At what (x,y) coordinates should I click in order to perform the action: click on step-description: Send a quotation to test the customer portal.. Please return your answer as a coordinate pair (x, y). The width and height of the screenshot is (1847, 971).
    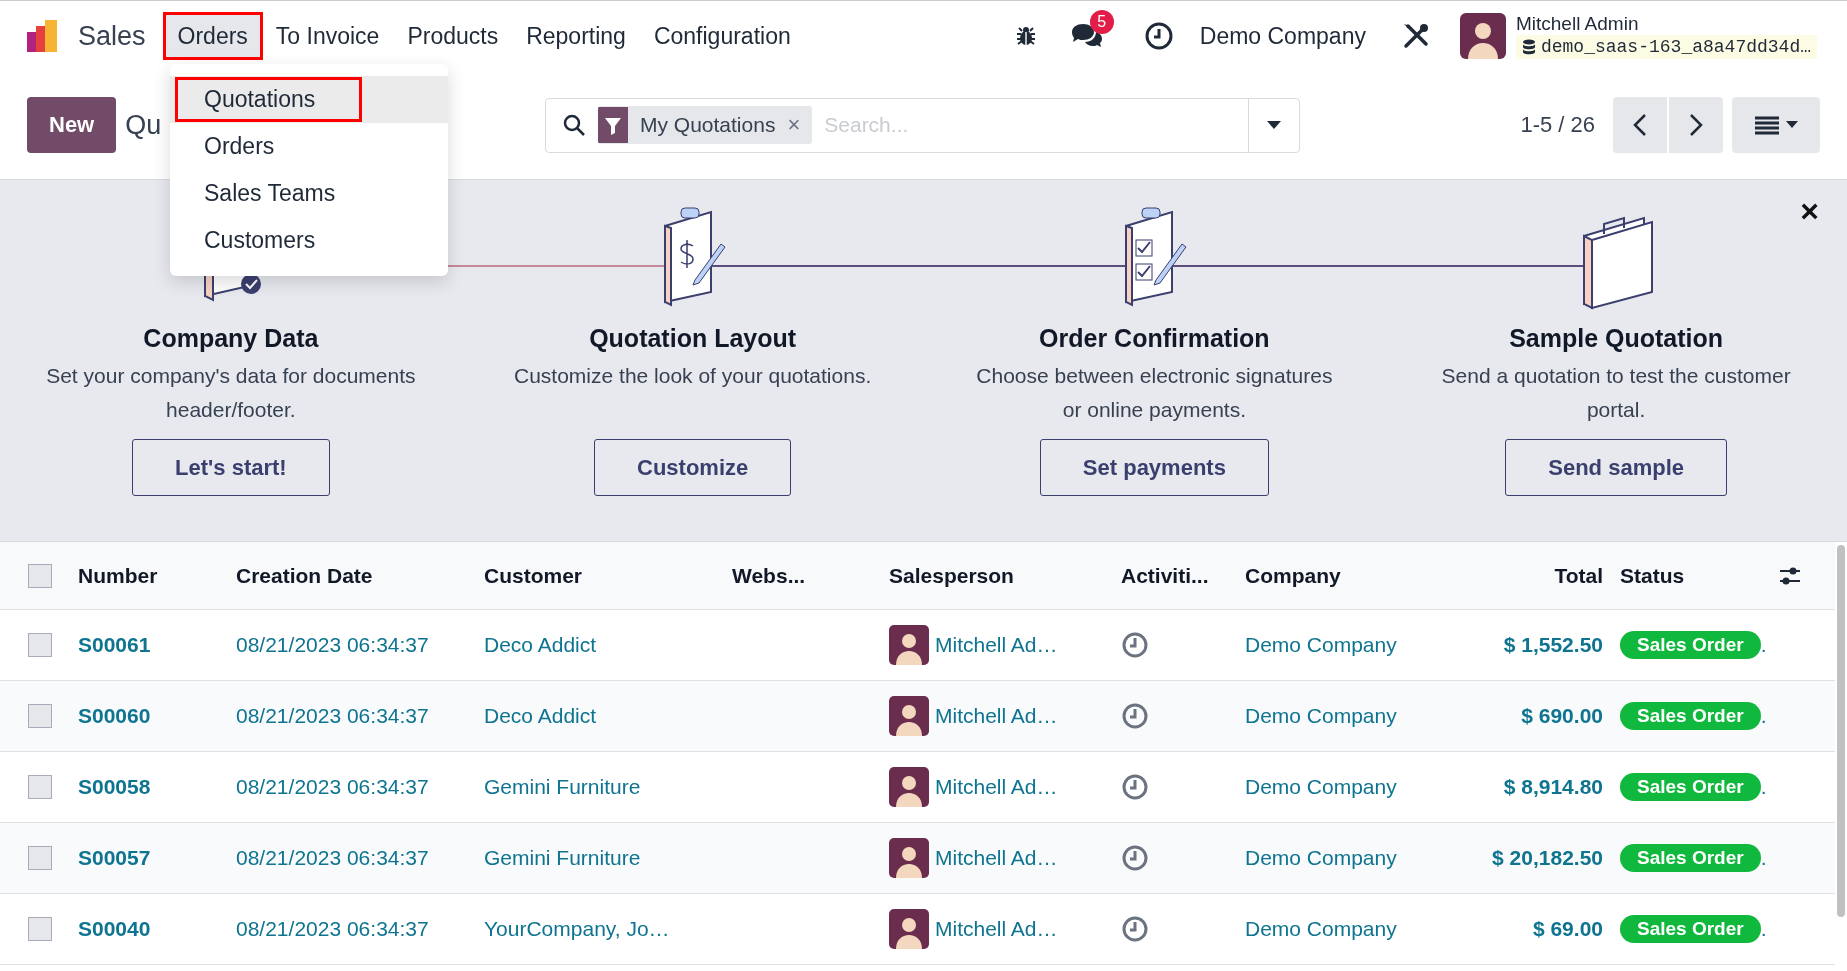
    Looking at the image, I should click on (1616, 393).